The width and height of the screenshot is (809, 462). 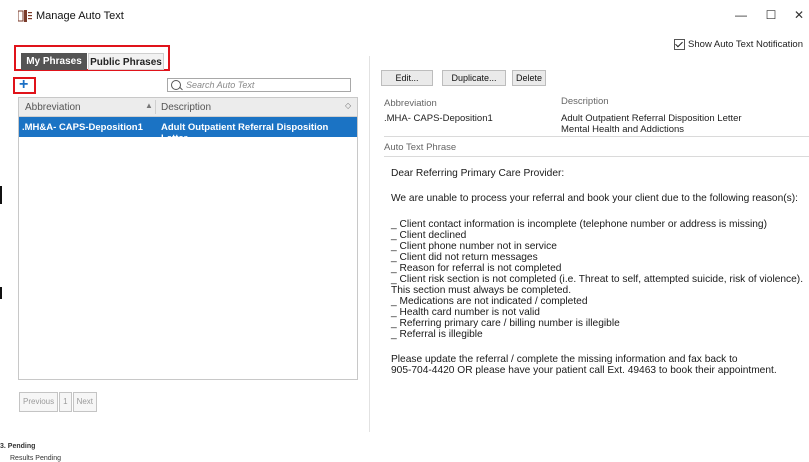 I want to click on tab-my-phrases: My Phrases, so click(x=54, y=61).